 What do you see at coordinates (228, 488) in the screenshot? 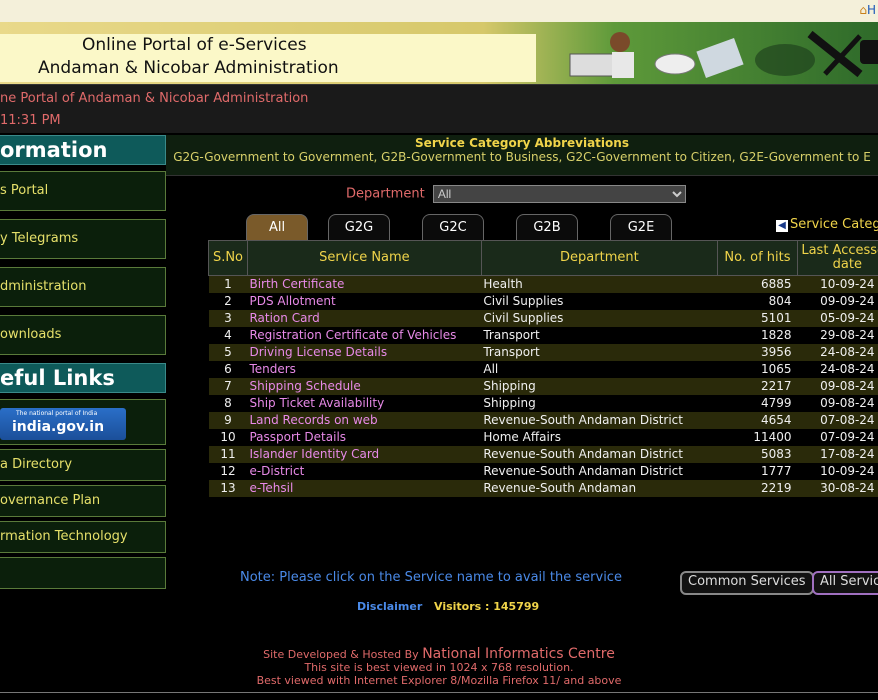
I see `row-sno: 13` at bounding box center [228, 488].